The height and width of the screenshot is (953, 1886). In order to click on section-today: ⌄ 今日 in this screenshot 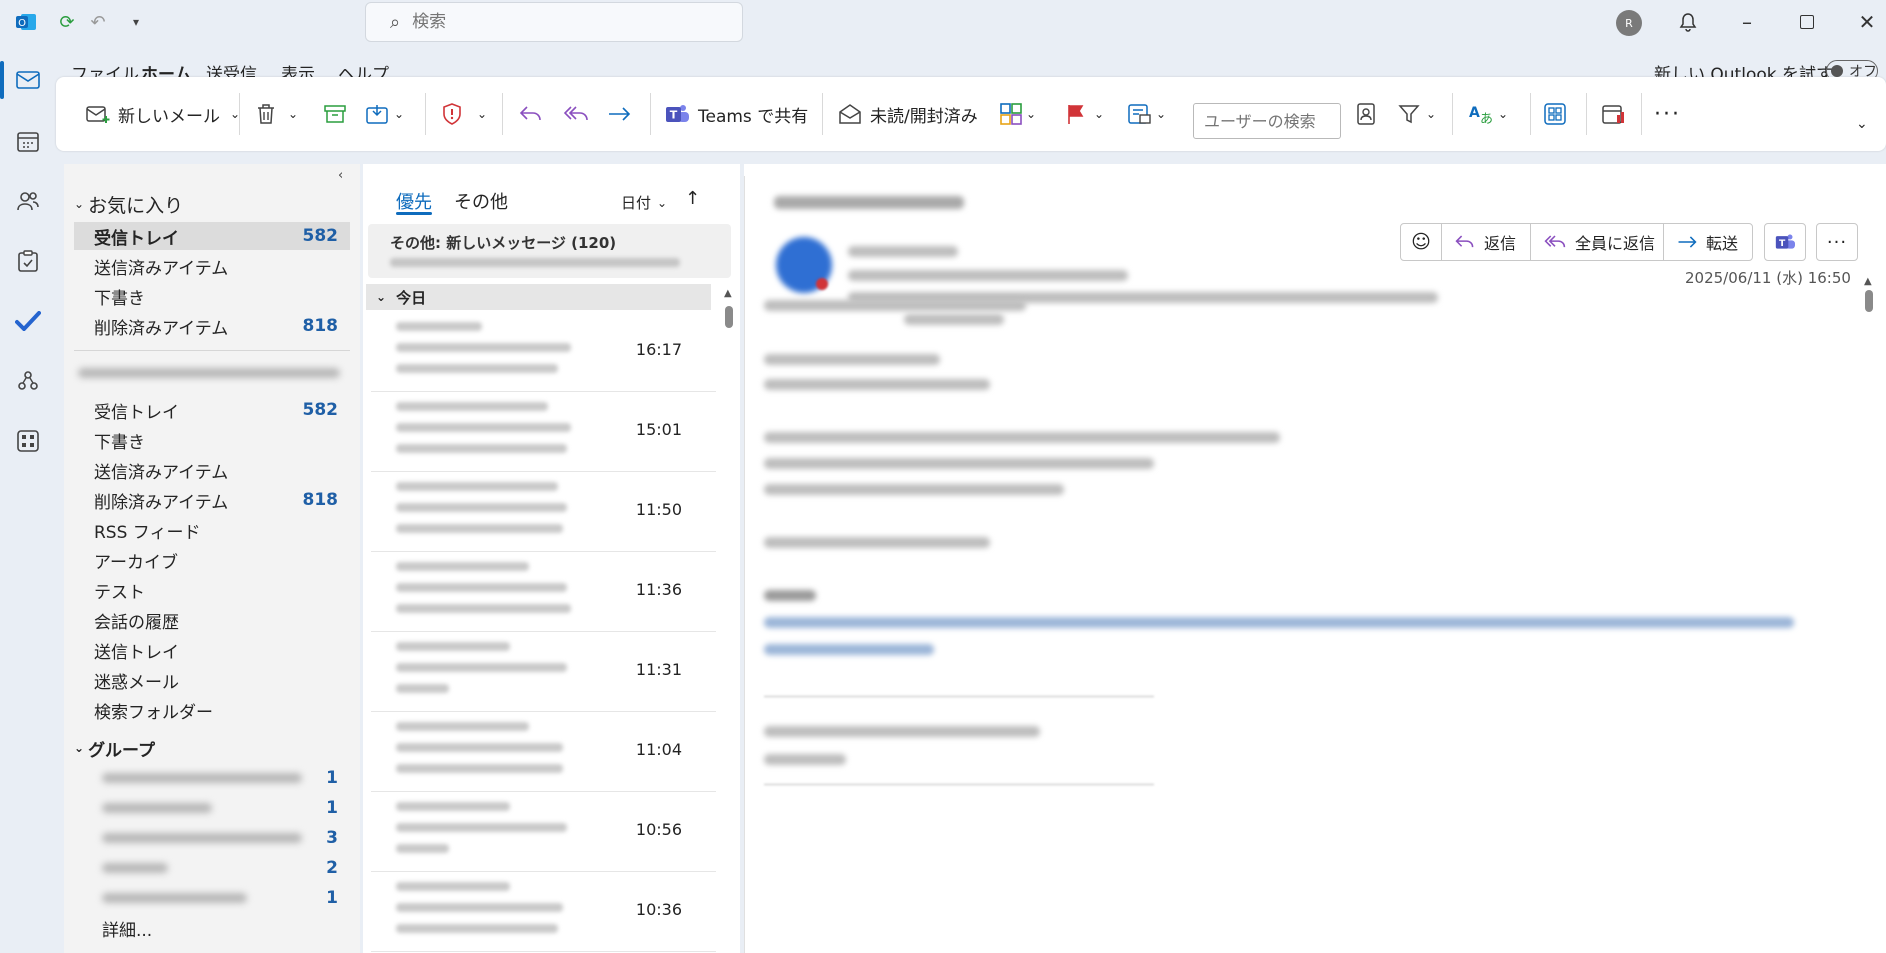, I will do `click(538, 297)`.